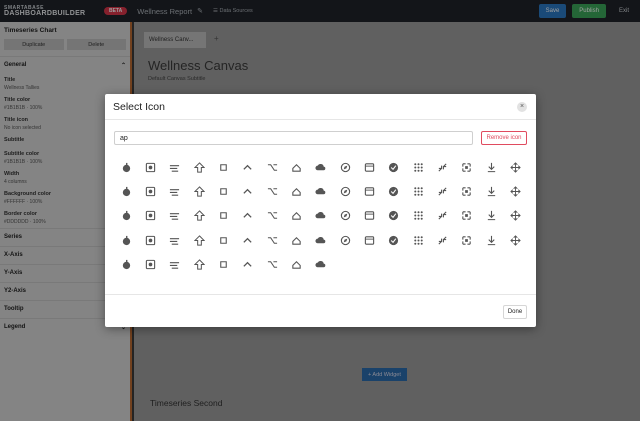  I want to click on touch-app-icon, so click(516, 191).